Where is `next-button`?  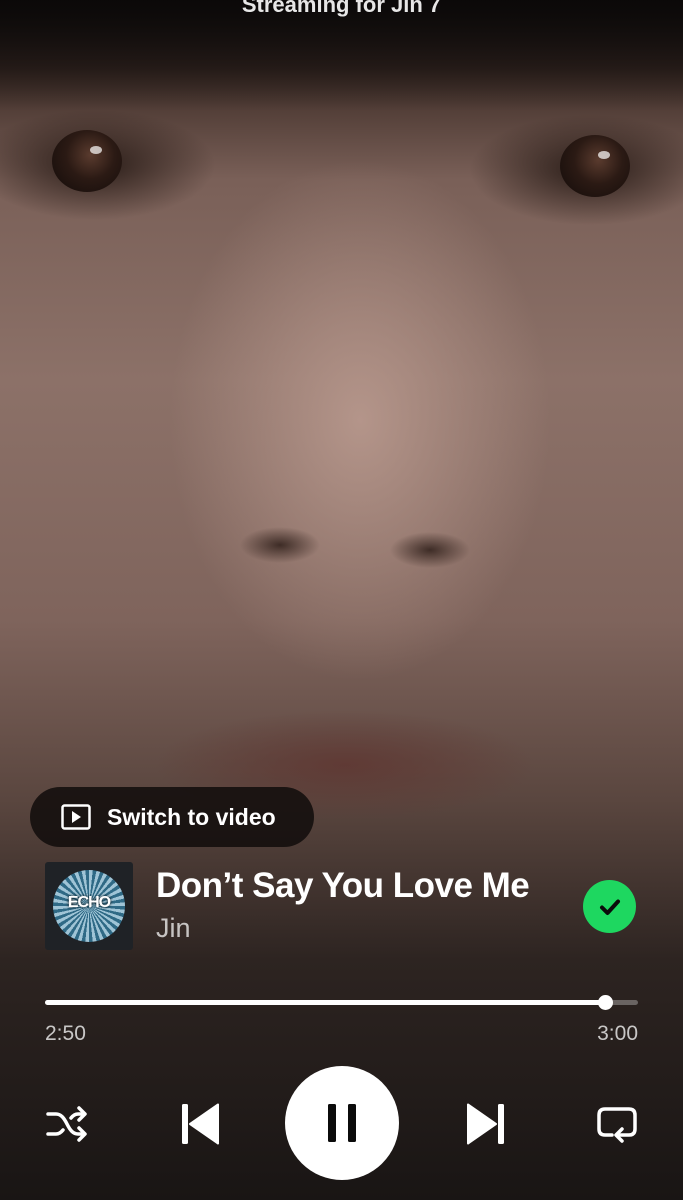
next-button is located at coordinates (486, 1124).